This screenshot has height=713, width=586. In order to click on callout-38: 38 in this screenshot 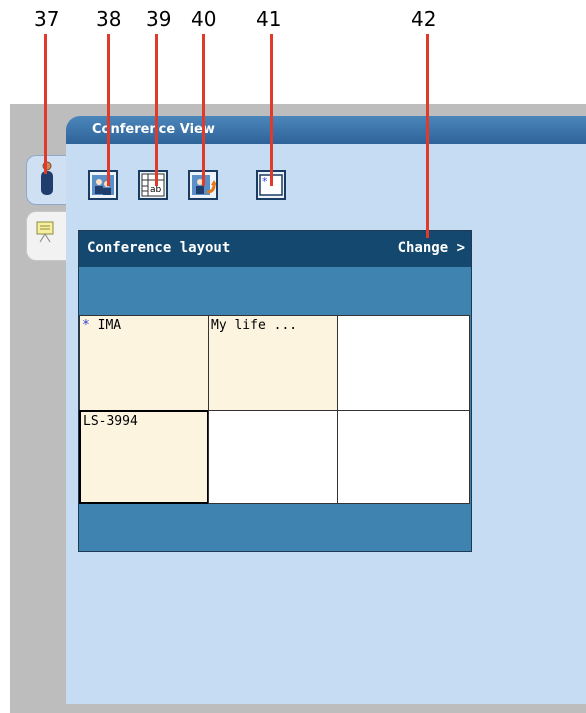, I will do `click(109, 19)`.